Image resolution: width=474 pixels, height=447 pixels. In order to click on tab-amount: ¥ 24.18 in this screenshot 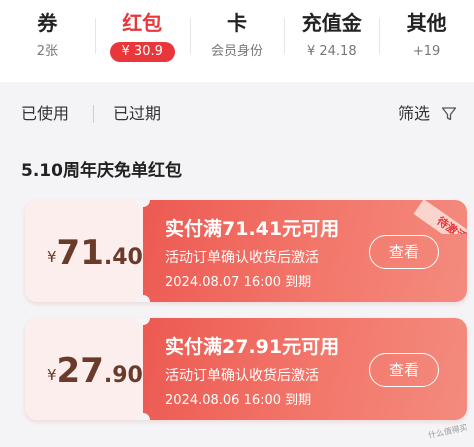, I will do `click(331, 51)`.